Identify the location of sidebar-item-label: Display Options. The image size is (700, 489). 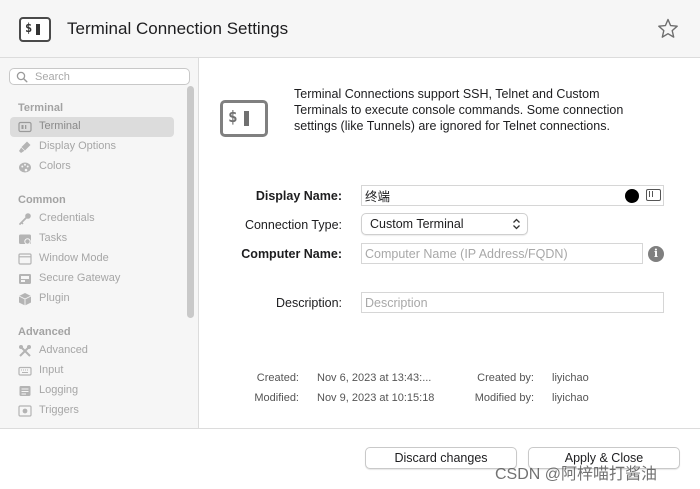
(78, 146).